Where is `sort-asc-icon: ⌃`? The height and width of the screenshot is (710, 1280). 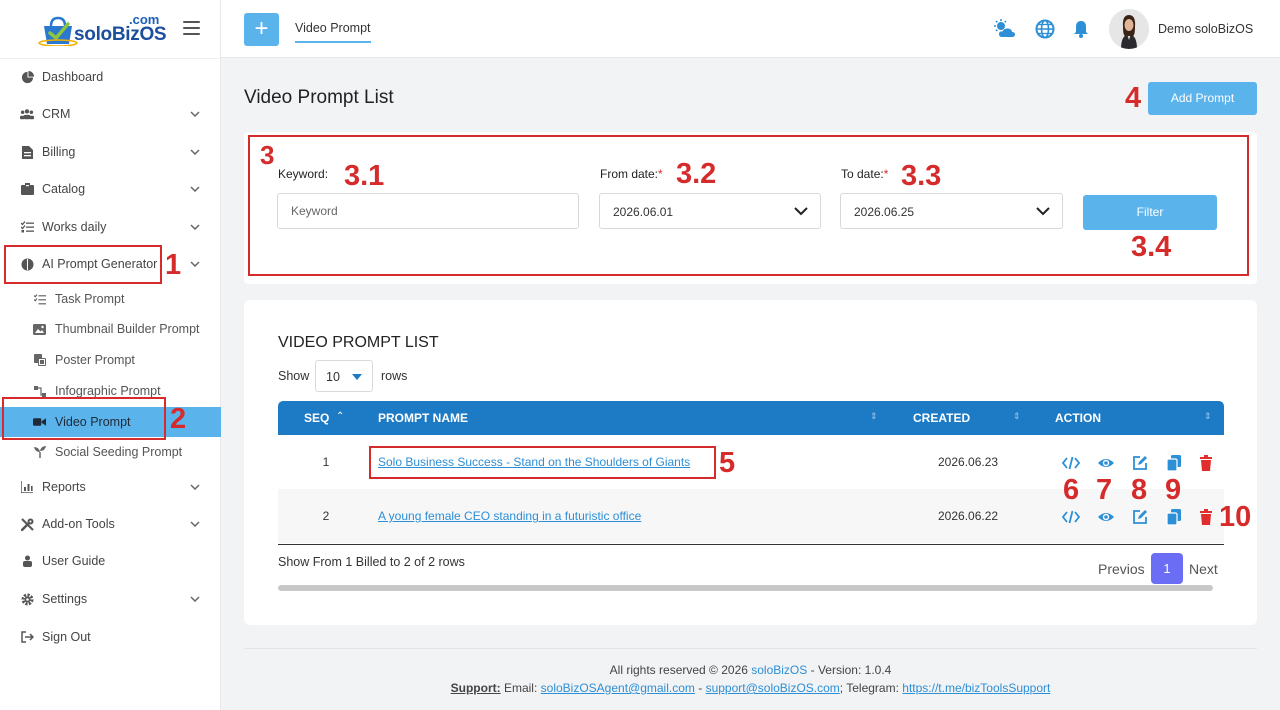
sort-asc-icon: ⌃ is located at coordinates (340, 416).